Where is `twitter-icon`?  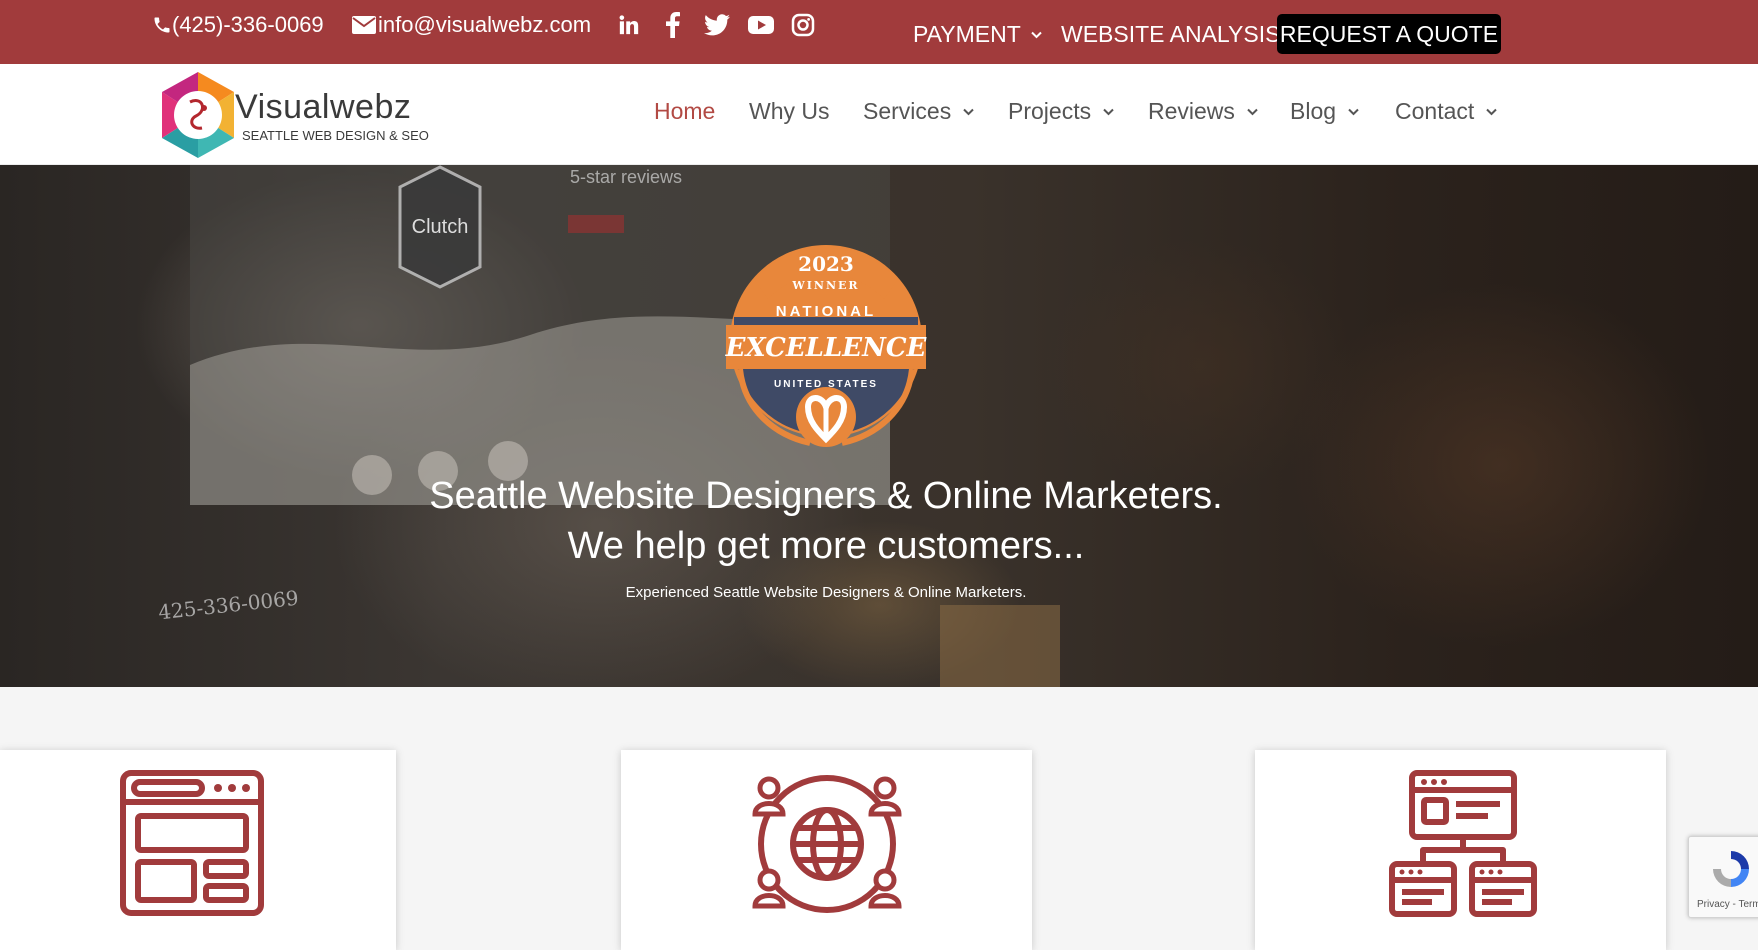 twitter-icon is located at coordinates (717, 25).